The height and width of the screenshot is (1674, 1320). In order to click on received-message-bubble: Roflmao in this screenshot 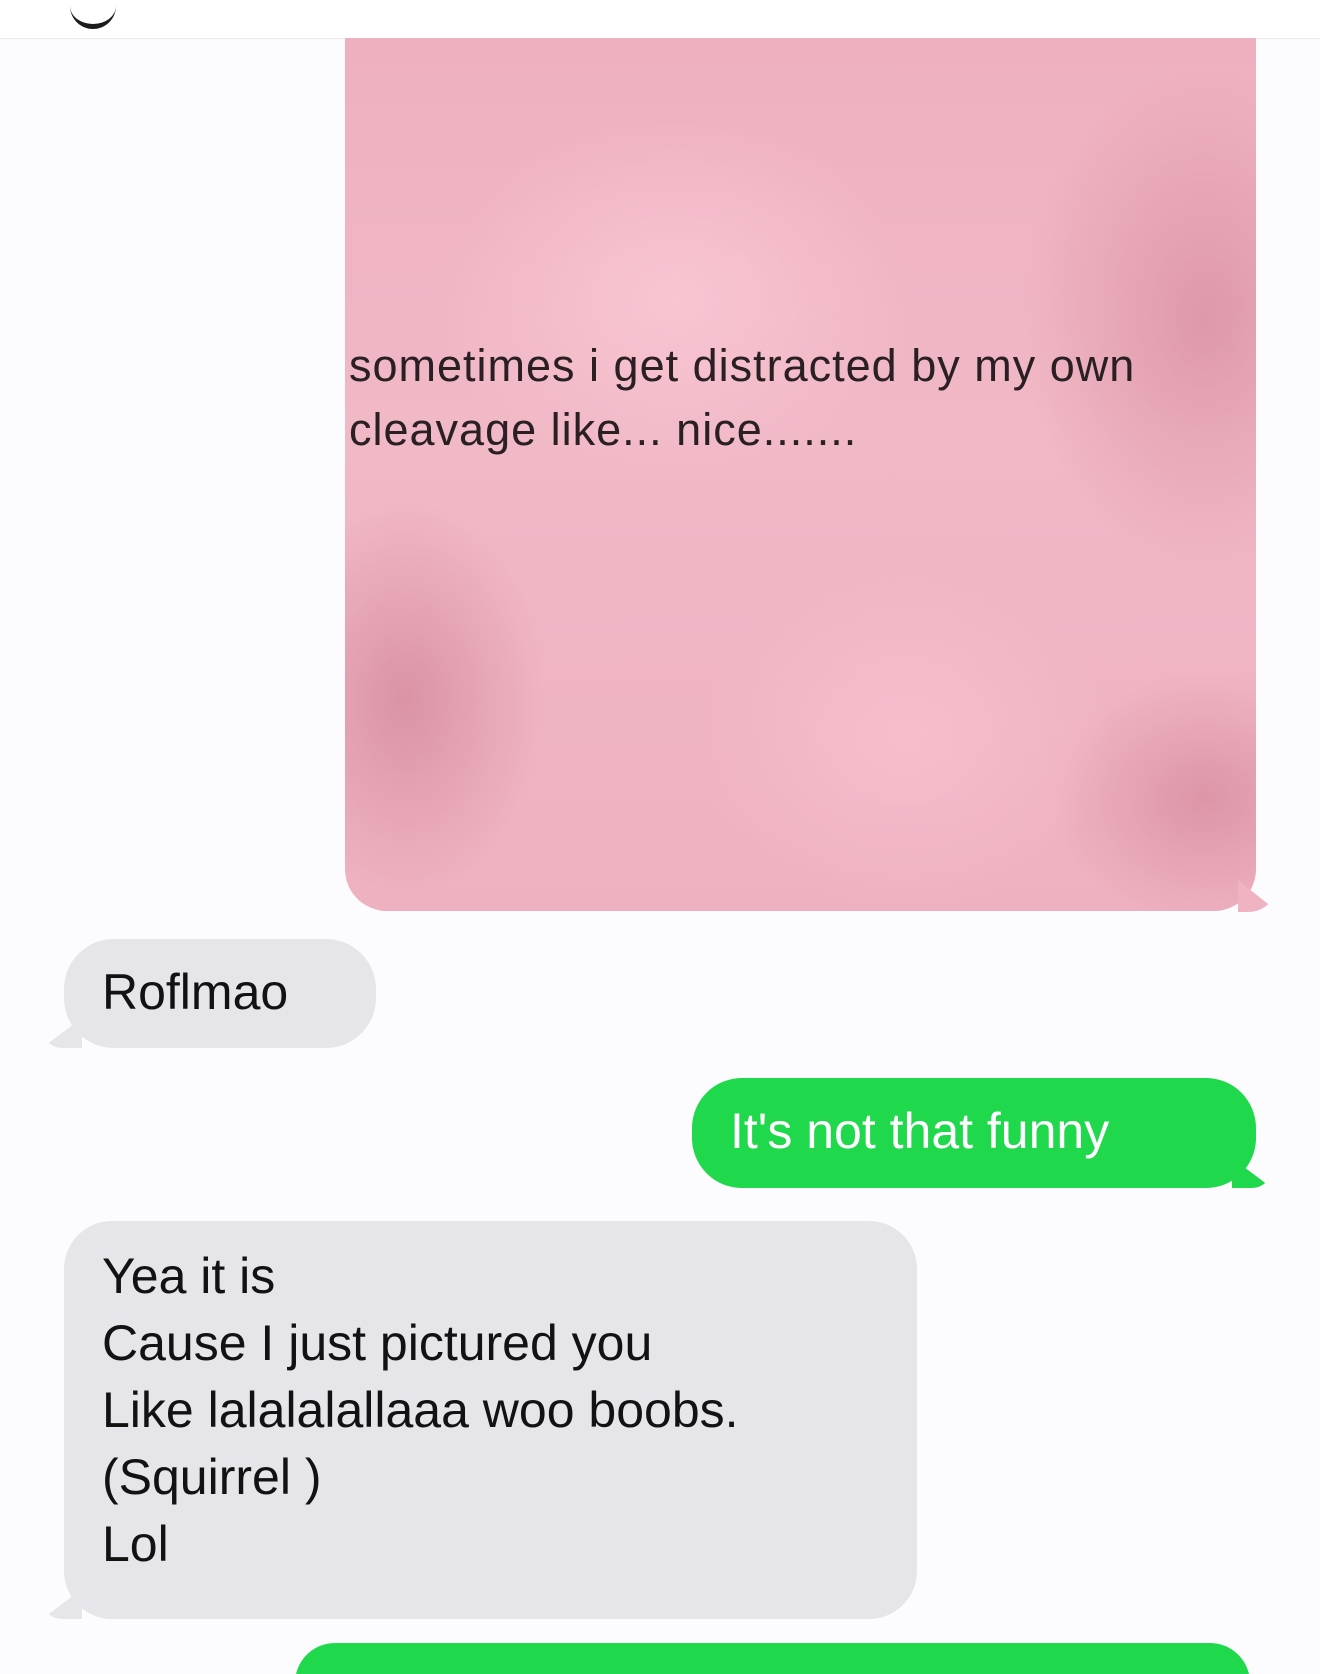, I will do `click(220, 993)`.